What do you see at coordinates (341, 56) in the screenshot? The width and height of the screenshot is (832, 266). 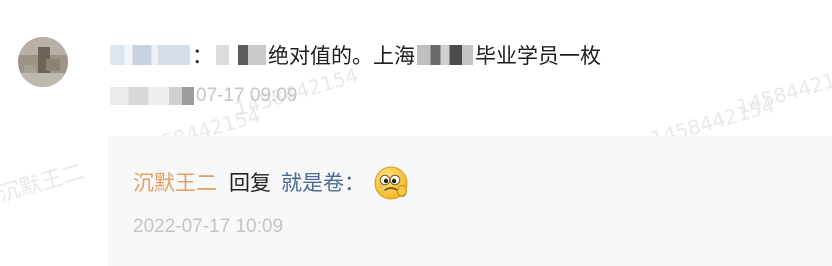 I see `comment-text-middle: 绝对值的。上海` at bounding box center [341, 56].